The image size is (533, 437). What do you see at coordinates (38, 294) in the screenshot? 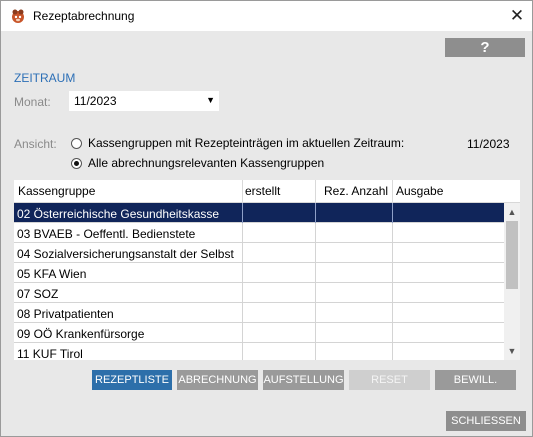
I see `cell-kassengruppe: 07 SOZ` at bounding box center [38, 294].